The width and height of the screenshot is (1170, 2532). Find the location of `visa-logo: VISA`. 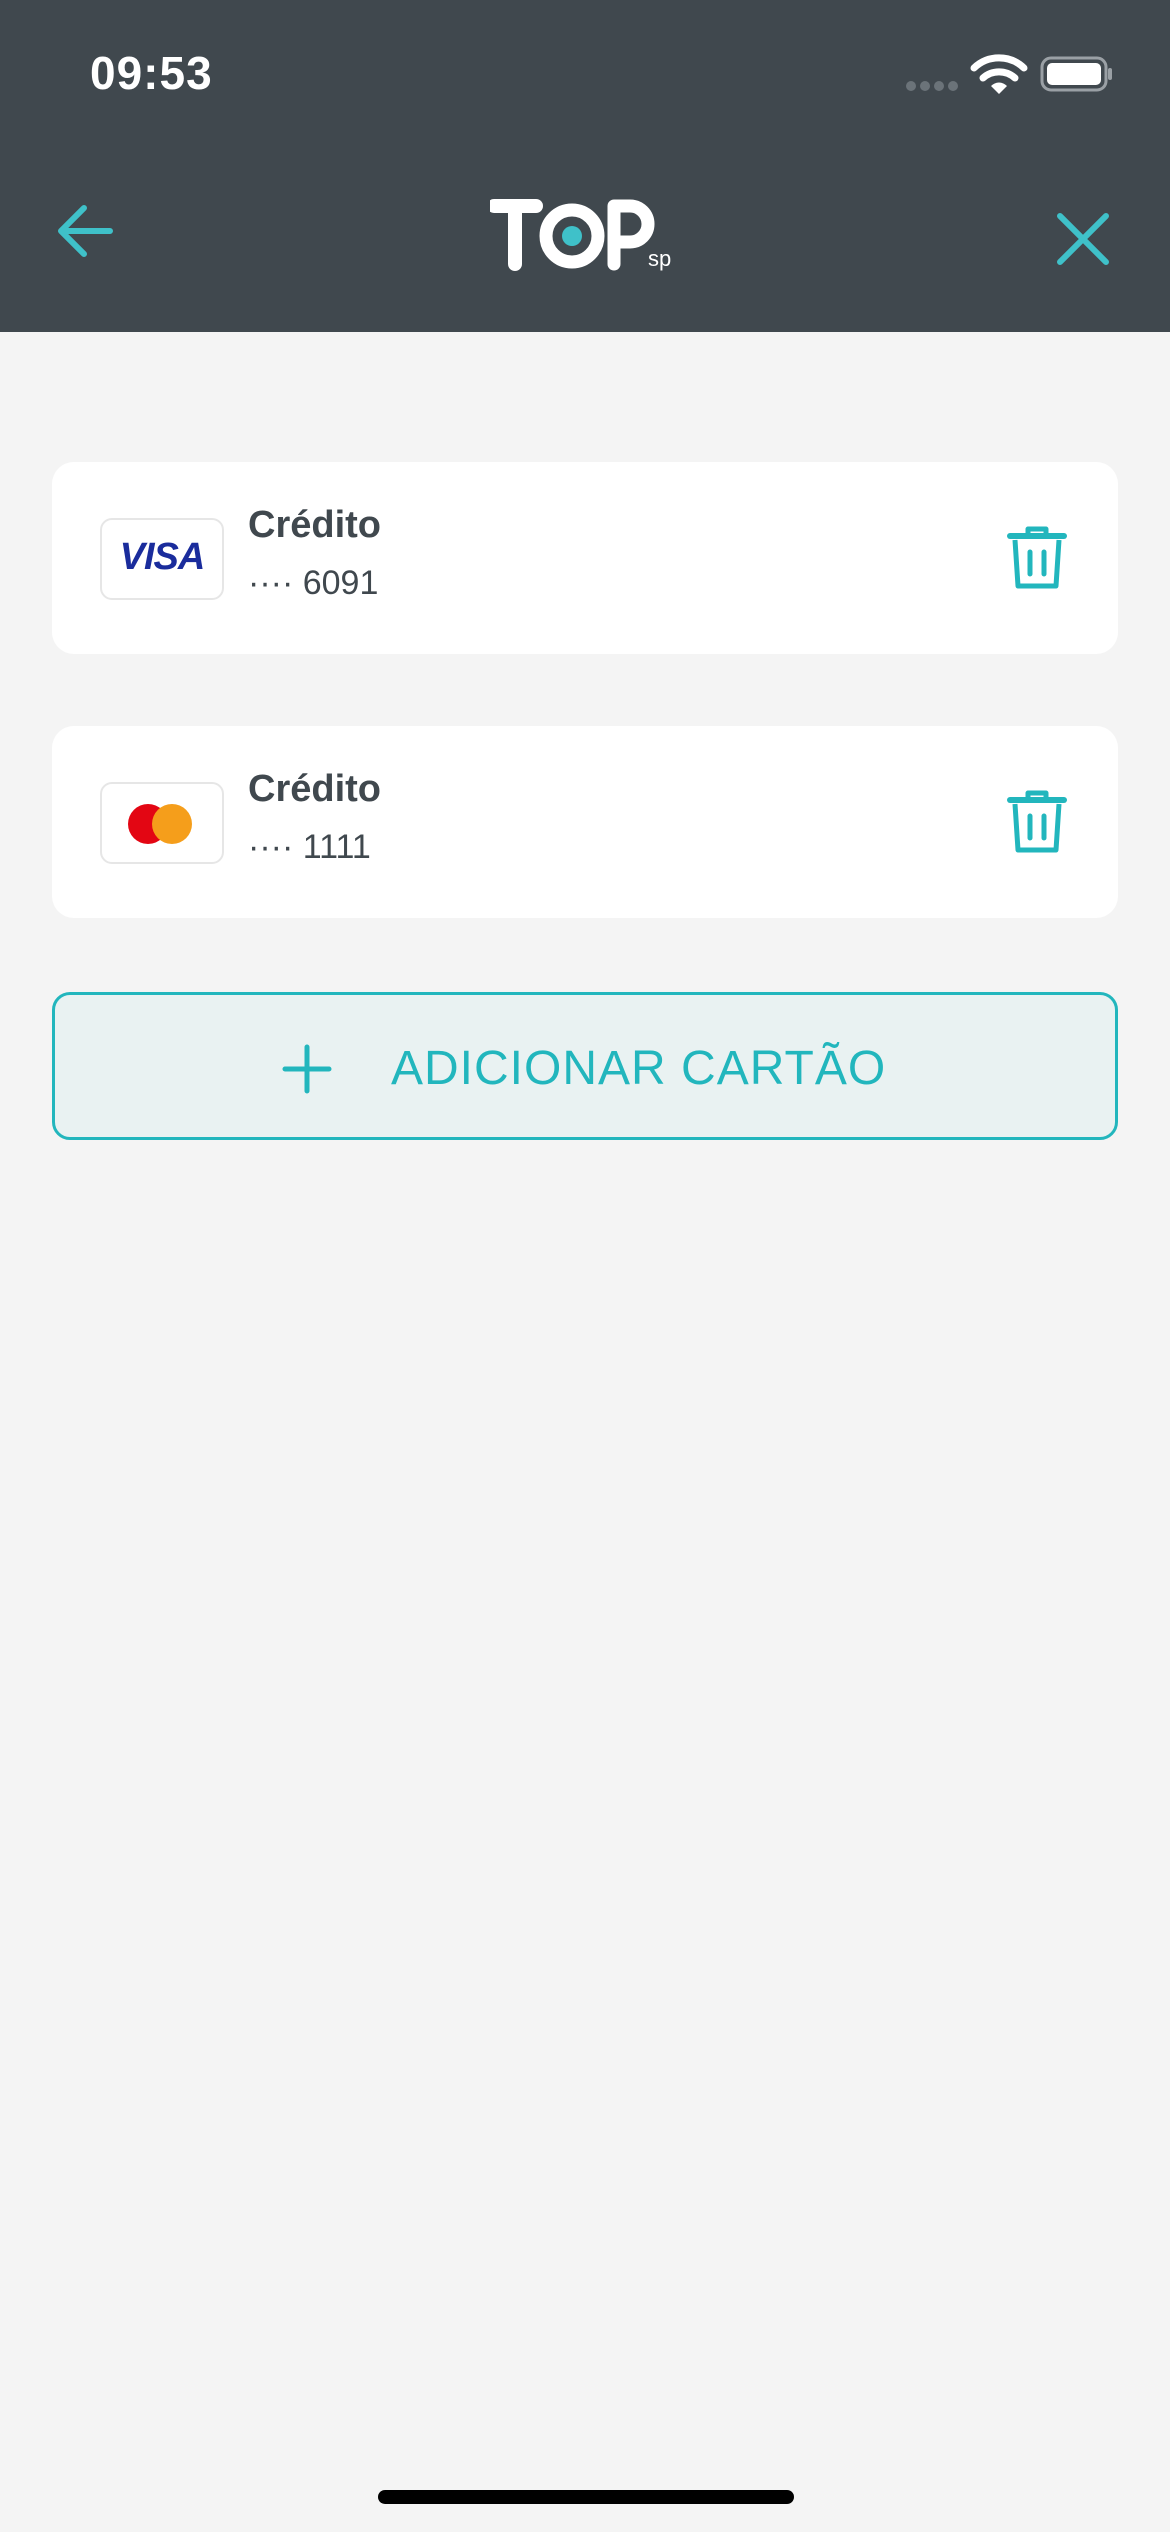

visa-logo: VISA is located at coordinates (162, 559).